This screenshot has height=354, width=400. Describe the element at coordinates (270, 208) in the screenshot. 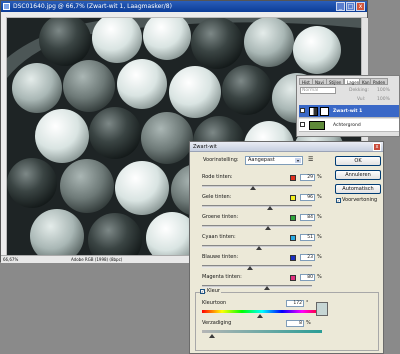

I see `gele-slider-thumb` at that location.